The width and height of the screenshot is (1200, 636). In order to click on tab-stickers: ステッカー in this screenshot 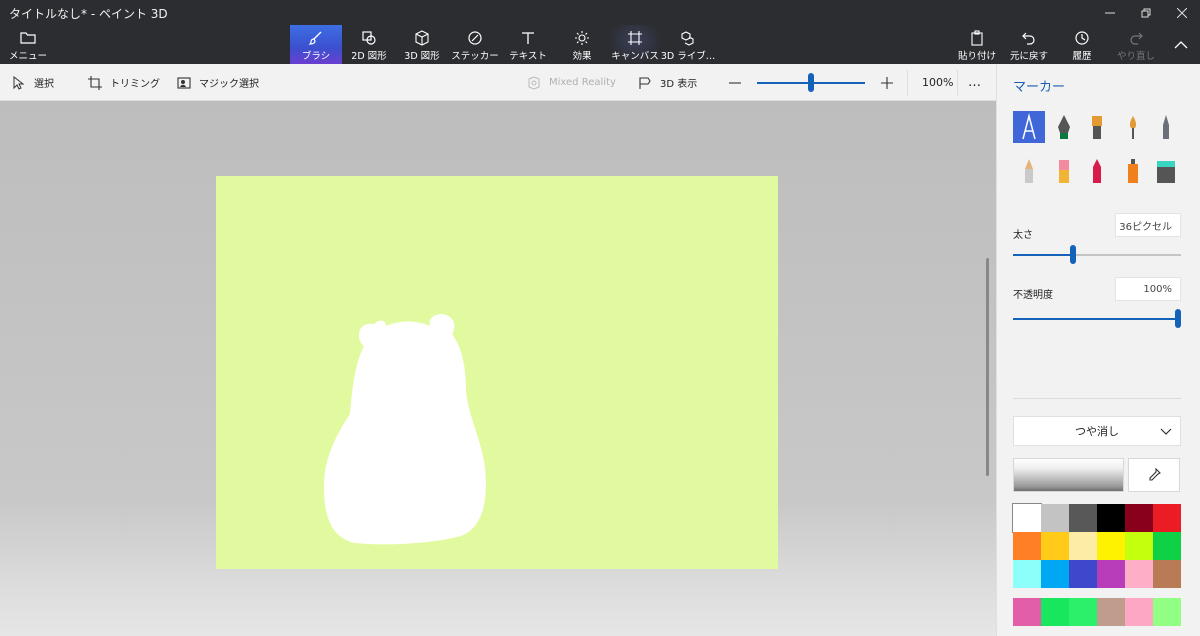, I will do `click(475, 44)`.